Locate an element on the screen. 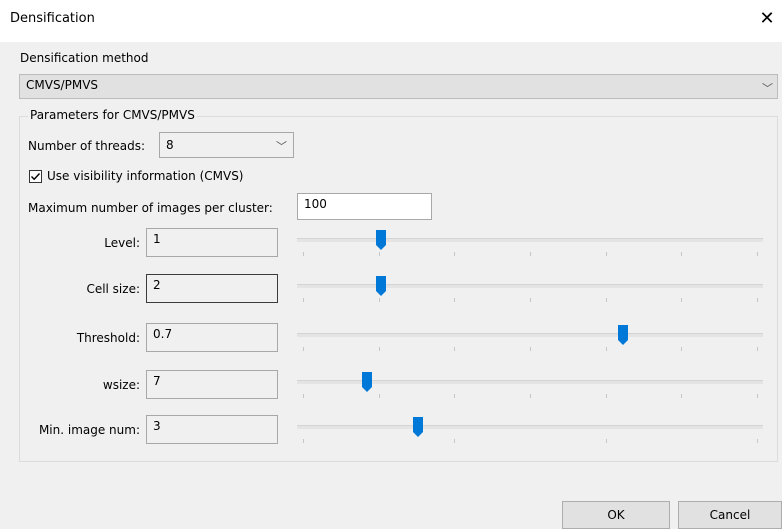  method-select-value: CMVS/PMVS is located at coordinates (62, 85).